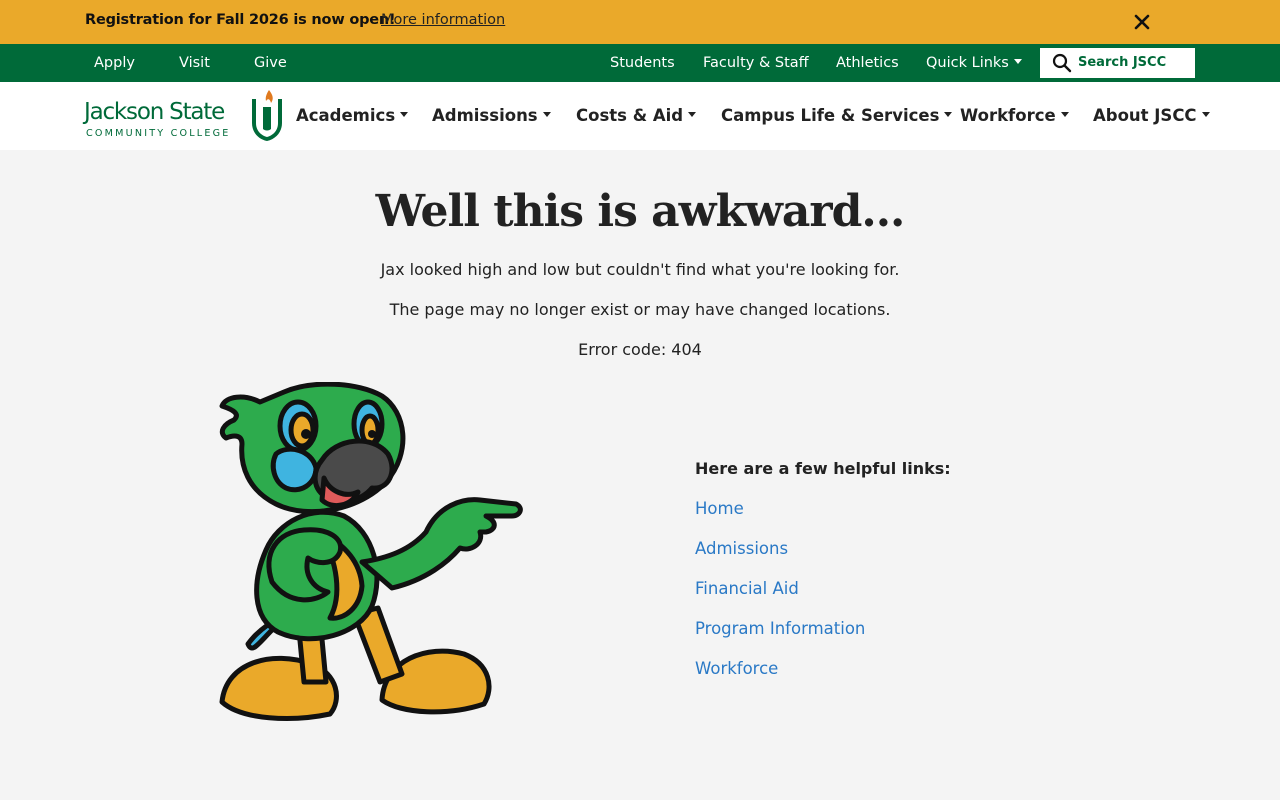 This screenshot has width=1280, height=800. Describe the element at coordinates (867, 63) in the screenshot. I see `utility-link-athletics: Athletics` at that location.